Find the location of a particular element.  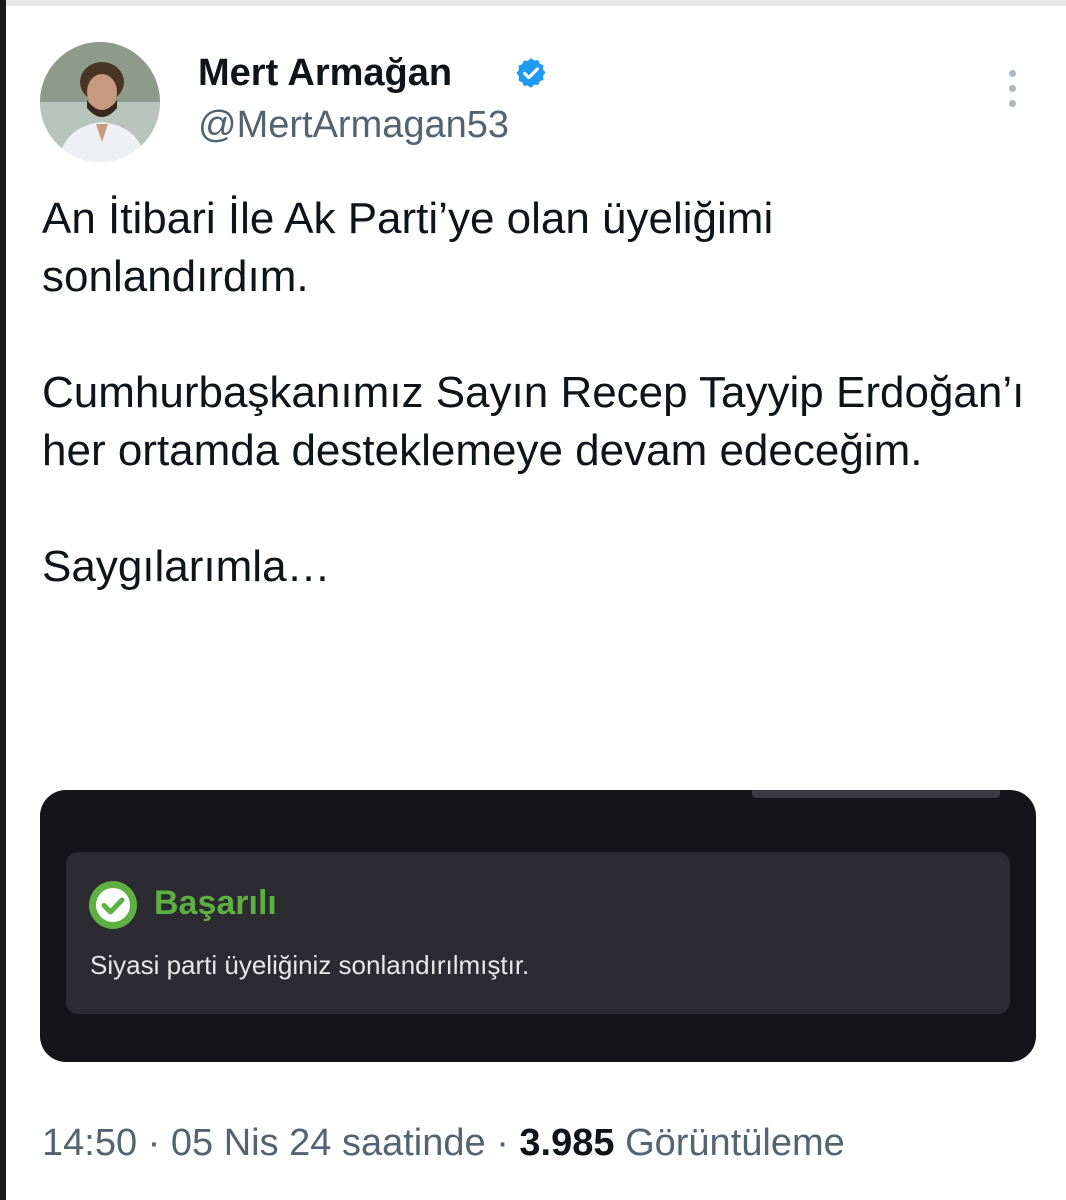

more-vertical-icon is located at coordinates (1012, 92).